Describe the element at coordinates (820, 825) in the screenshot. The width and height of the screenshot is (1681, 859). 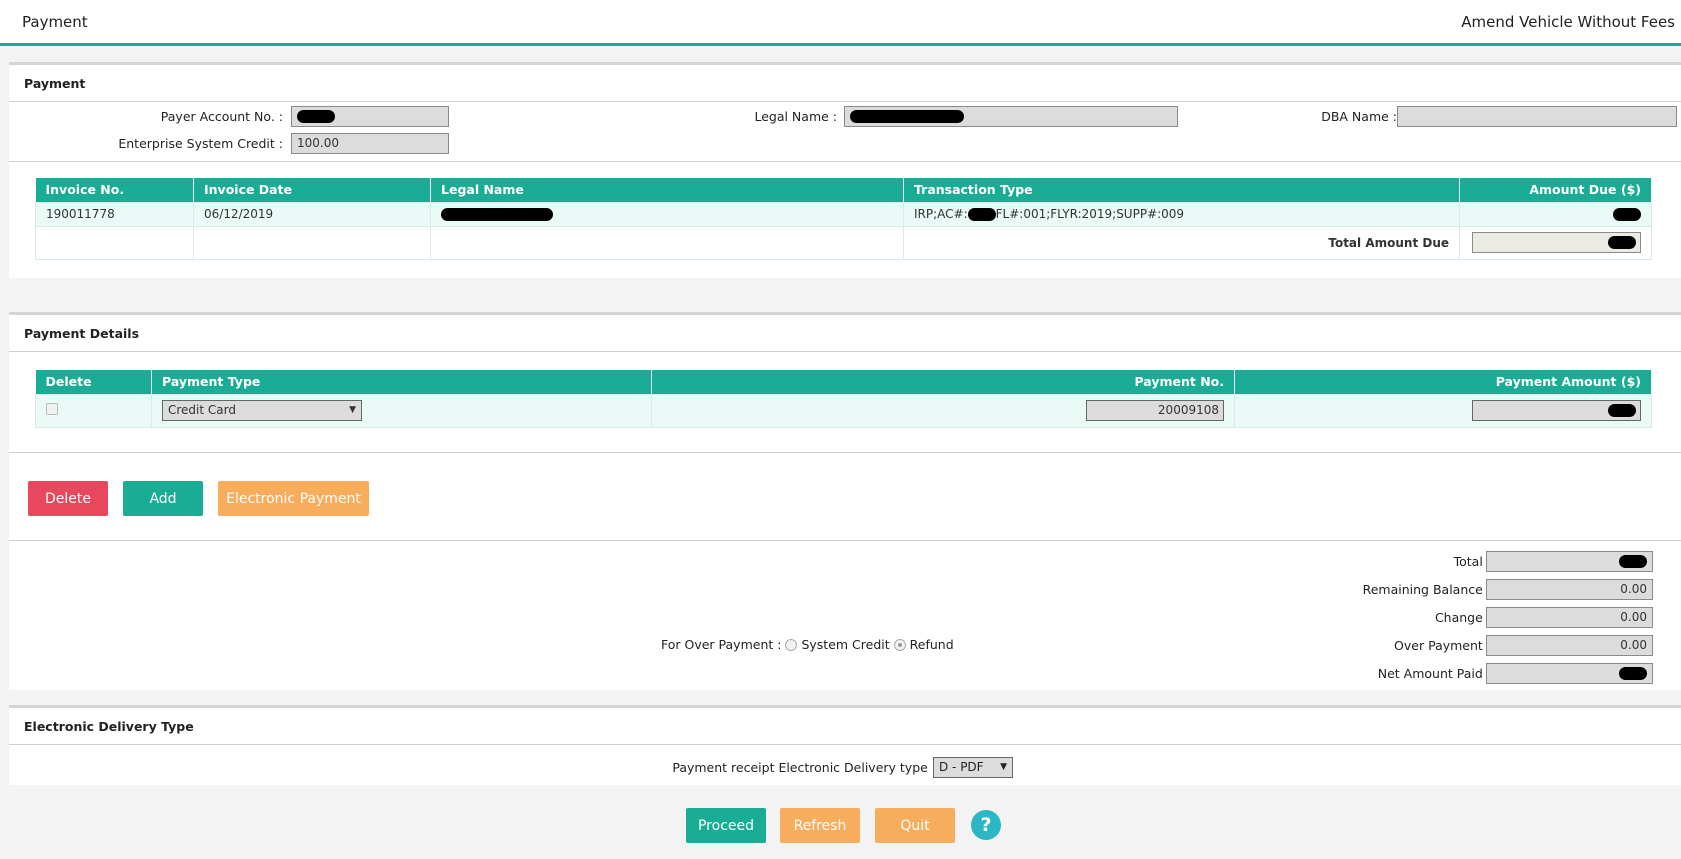
I see `refresh-button: Refresh` at that location.